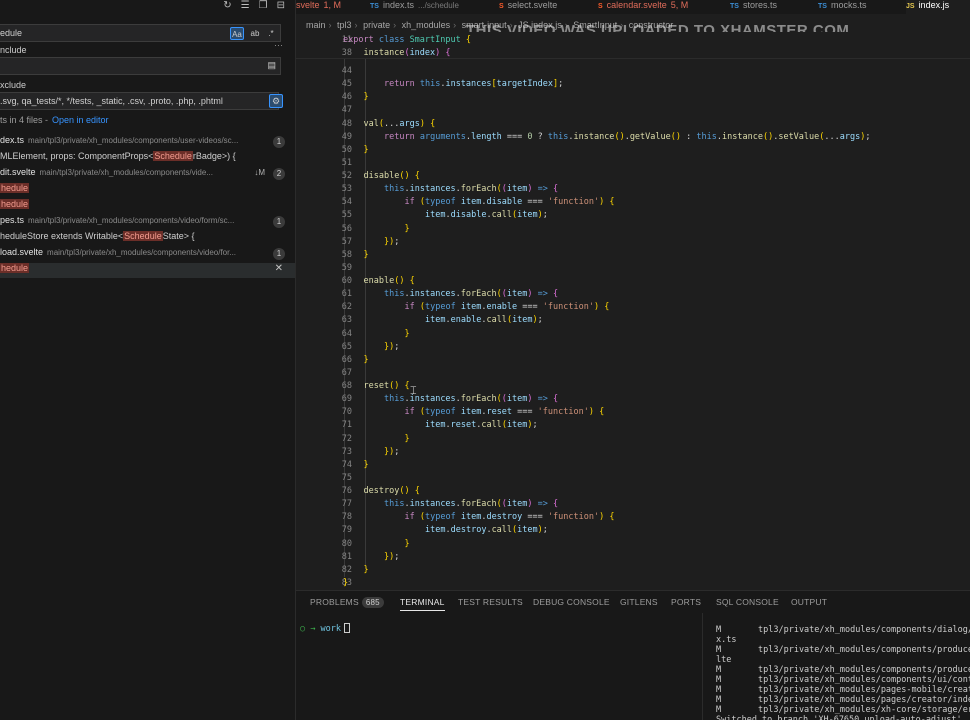 This screenshot has height=720, width=970. I want to click on files-to-include-label: nclude, so click(13, 50).